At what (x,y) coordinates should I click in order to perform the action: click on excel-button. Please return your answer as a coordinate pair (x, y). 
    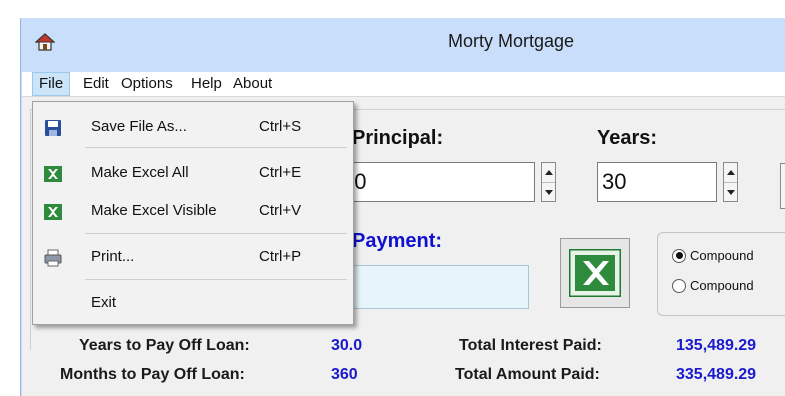
    Looking at the image, I should click on (595, 273).